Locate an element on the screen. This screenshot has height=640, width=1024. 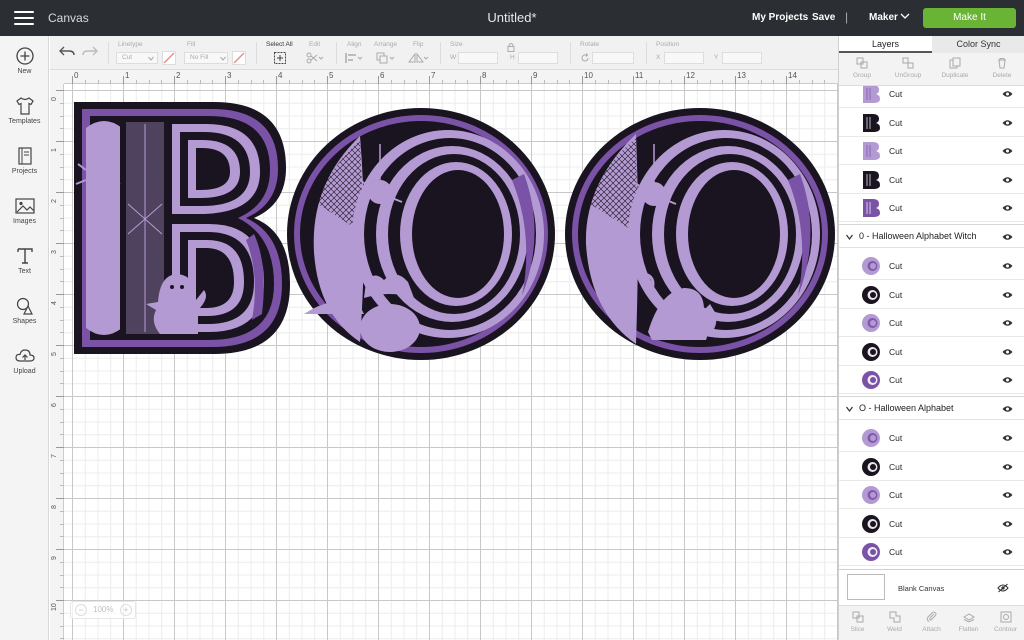
document-title: Untitled* is located at coordinates (511, 17).